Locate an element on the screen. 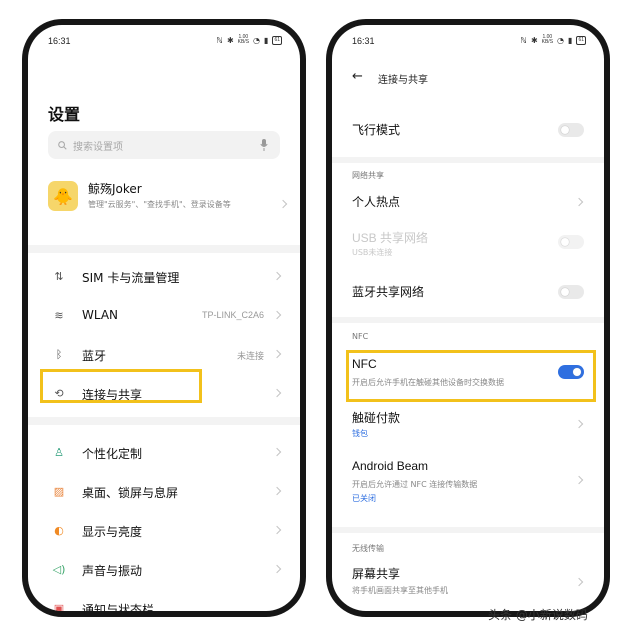 The image size is (632, 640). wifi-icon: ≋ is located at coordinates (59, 315).